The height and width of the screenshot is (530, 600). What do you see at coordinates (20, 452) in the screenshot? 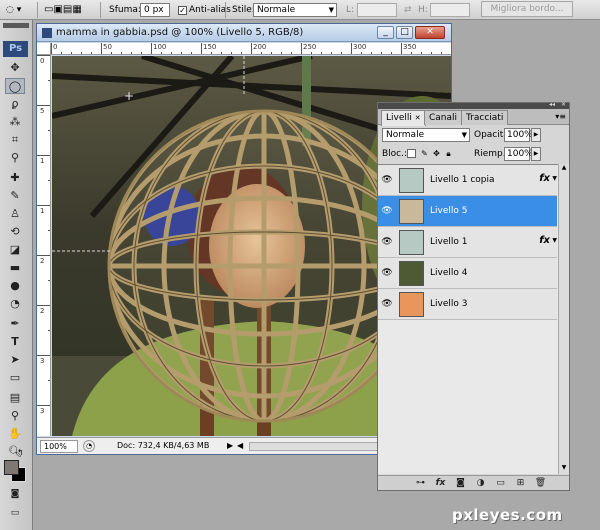
I see `swap-colors-icon: ↰` at bounding box center [20, 452].